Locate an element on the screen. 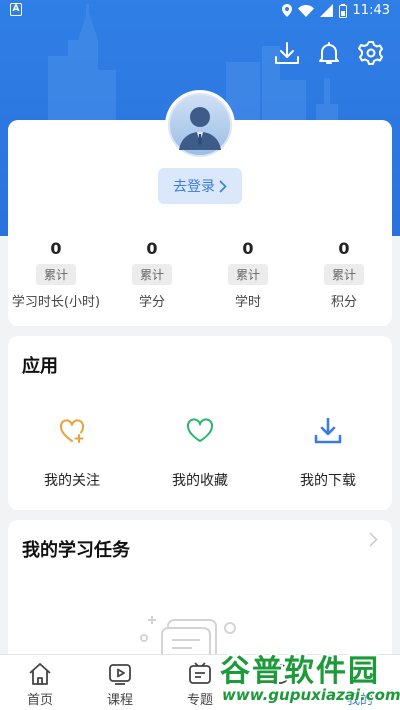 The image size is (400, 710). signal-icon is located at coordinates (326, 10).